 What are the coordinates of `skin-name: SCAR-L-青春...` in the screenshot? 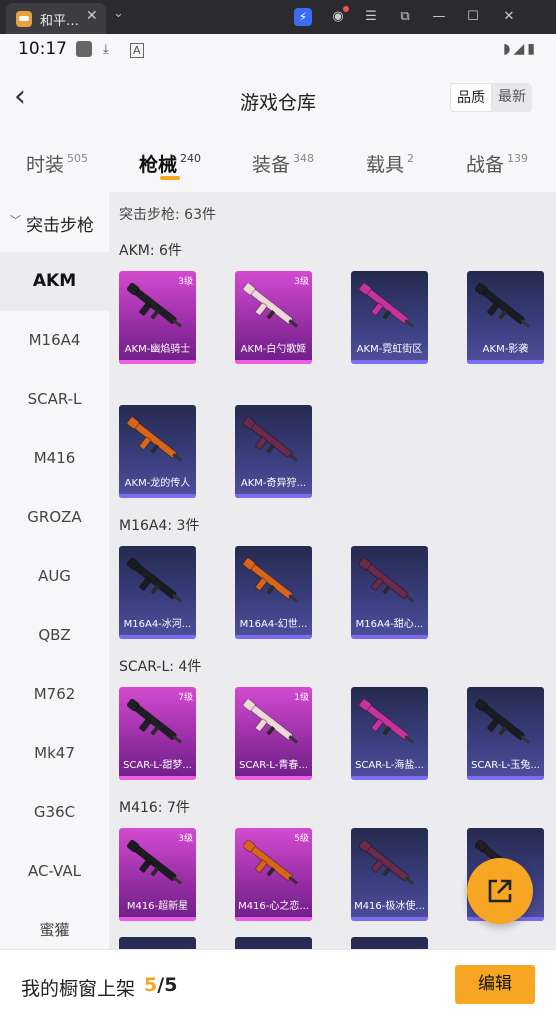 It's located at (273, 765).